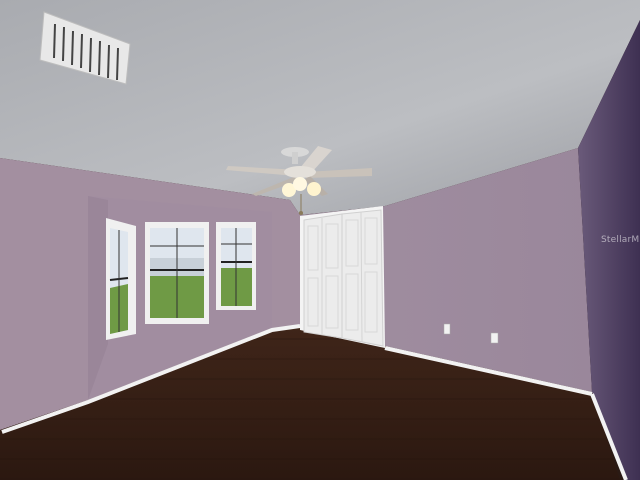 The width and height of the screenshot is (640, 480). Describe the element at coordinates (342, 277) in the screenshot. I see `closet-doors` at that location.